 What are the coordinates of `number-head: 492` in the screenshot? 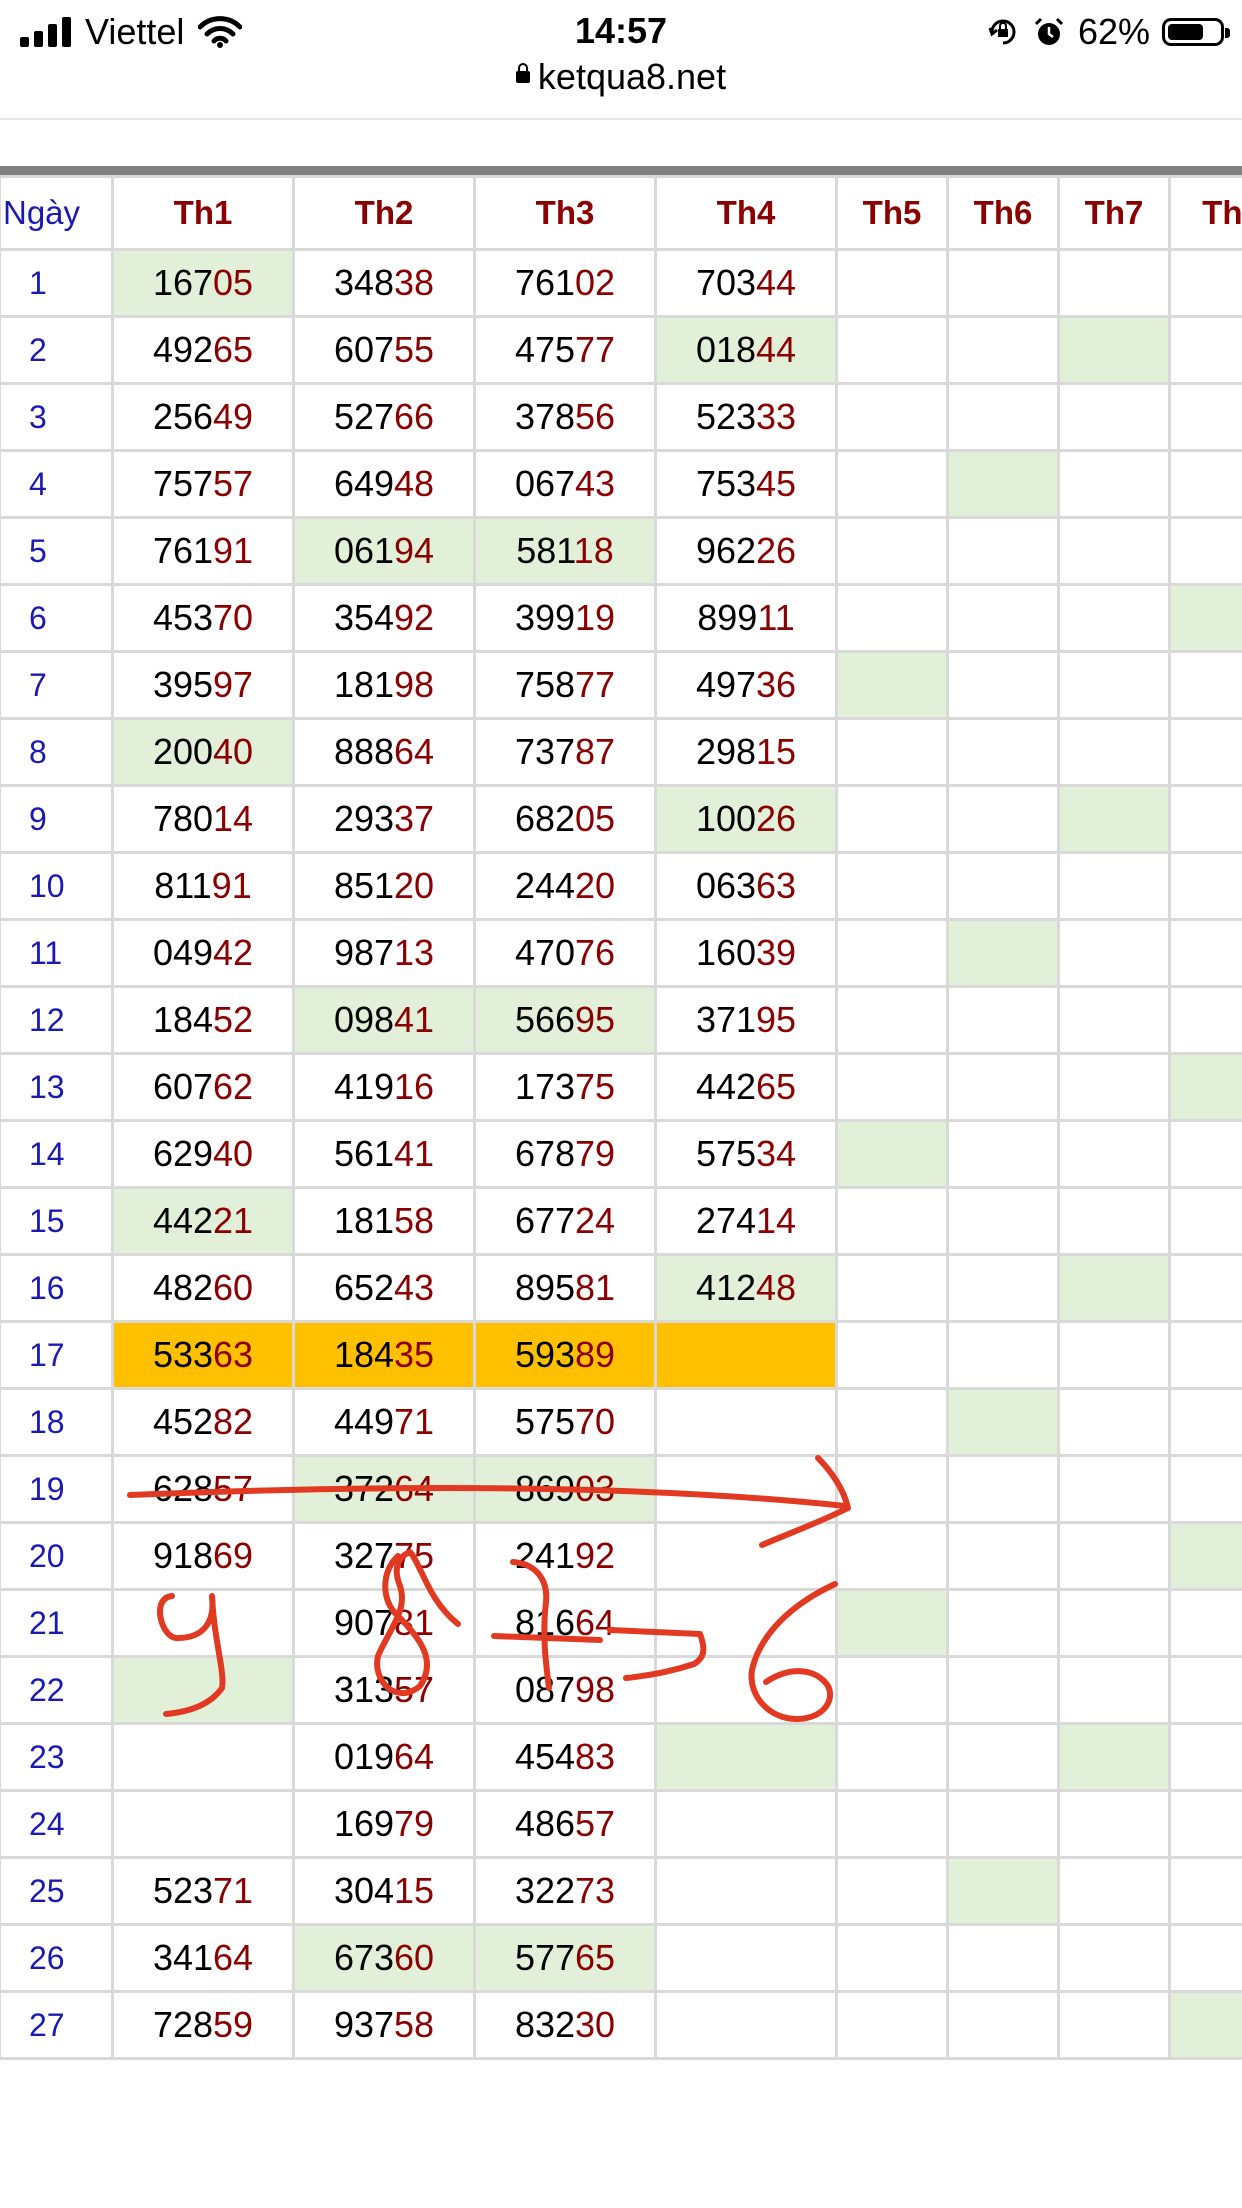 It's located at (183, 349).